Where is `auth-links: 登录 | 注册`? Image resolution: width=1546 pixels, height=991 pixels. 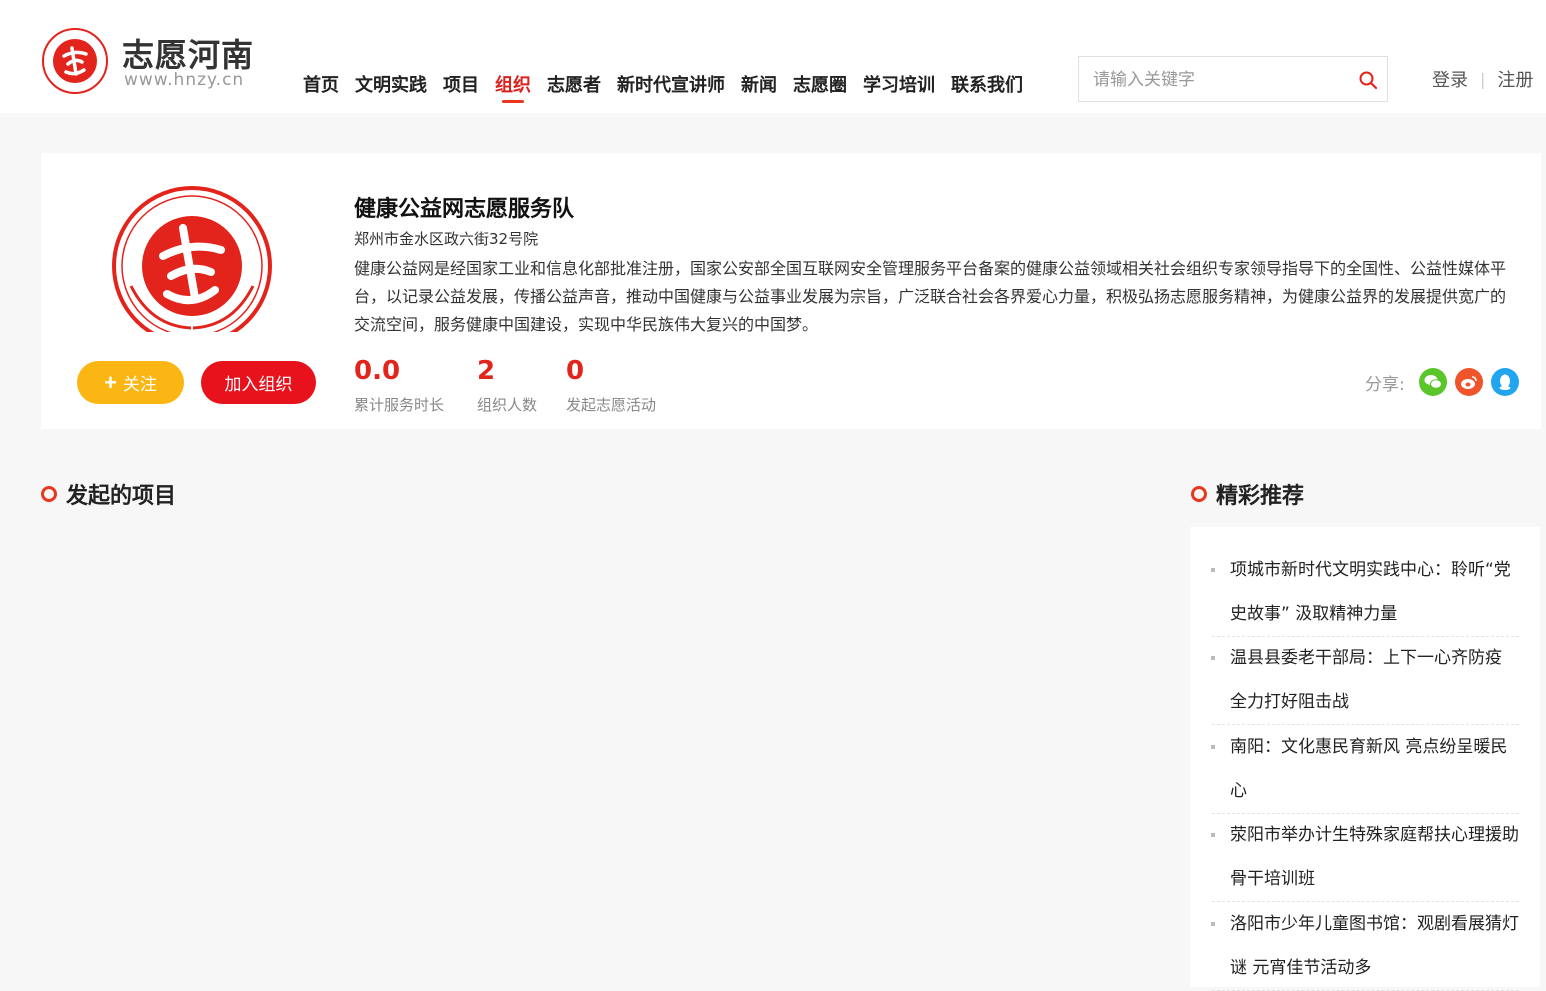 auth-links: 登录 | 注册 is located at coordinates (1482, 79).